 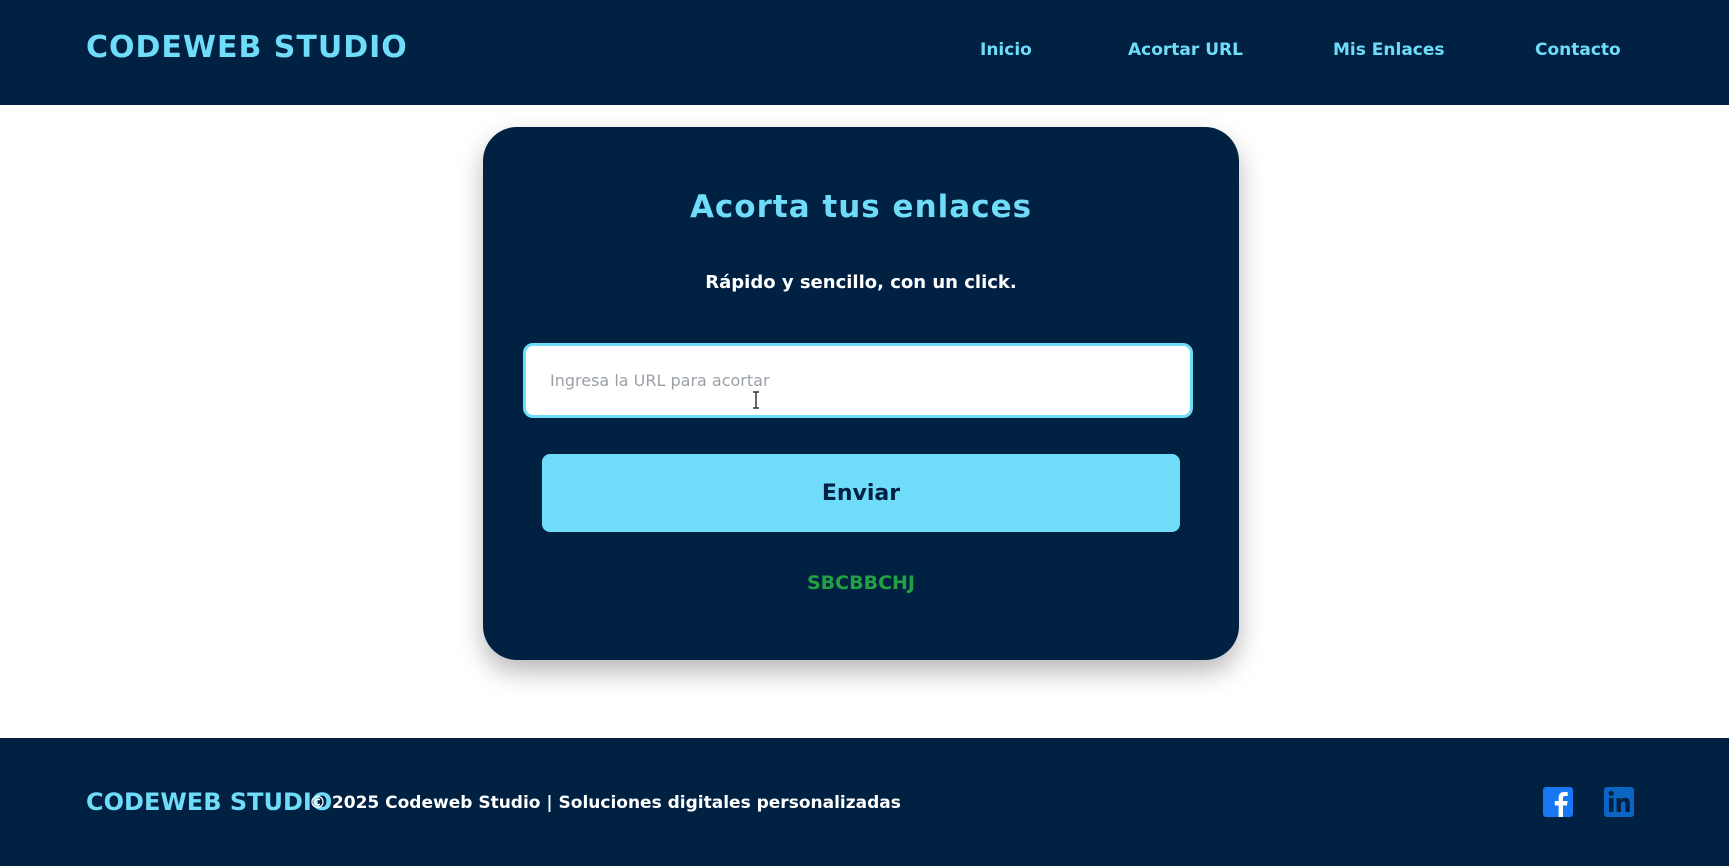 What do you see at coordinates (861, 493) in the screenshot?
I see `send-button: Enviar` at bounding box center [861, 493].